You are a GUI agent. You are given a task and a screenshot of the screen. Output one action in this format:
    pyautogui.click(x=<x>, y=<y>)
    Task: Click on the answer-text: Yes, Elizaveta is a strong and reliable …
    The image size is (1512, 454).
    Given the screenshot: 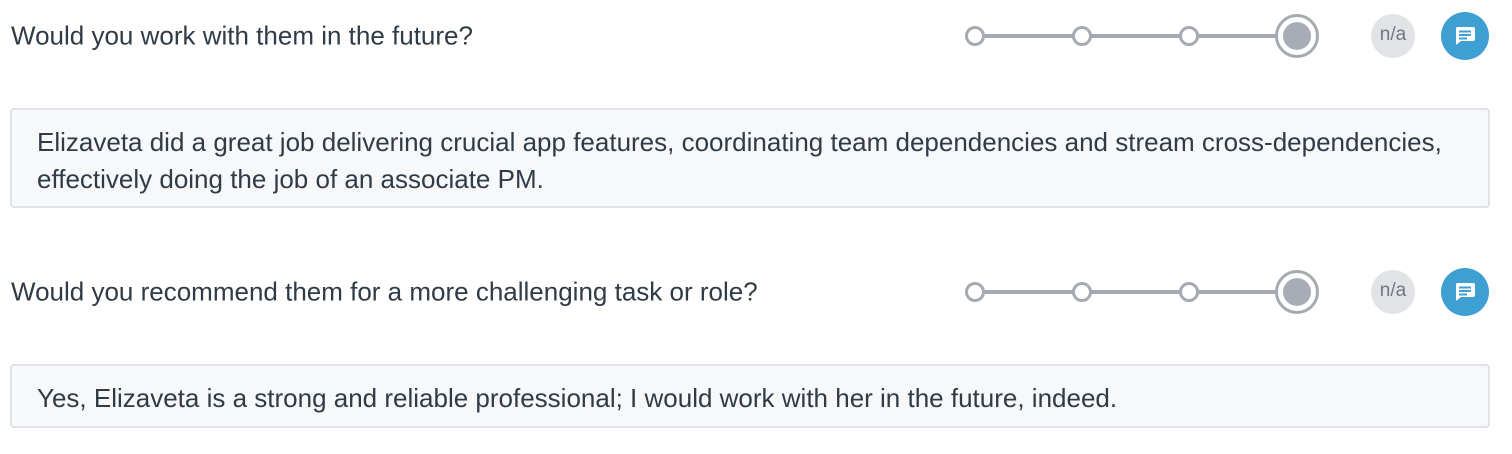 What is the action you would take?
    pyautogui.click(x=577, y=398)
    